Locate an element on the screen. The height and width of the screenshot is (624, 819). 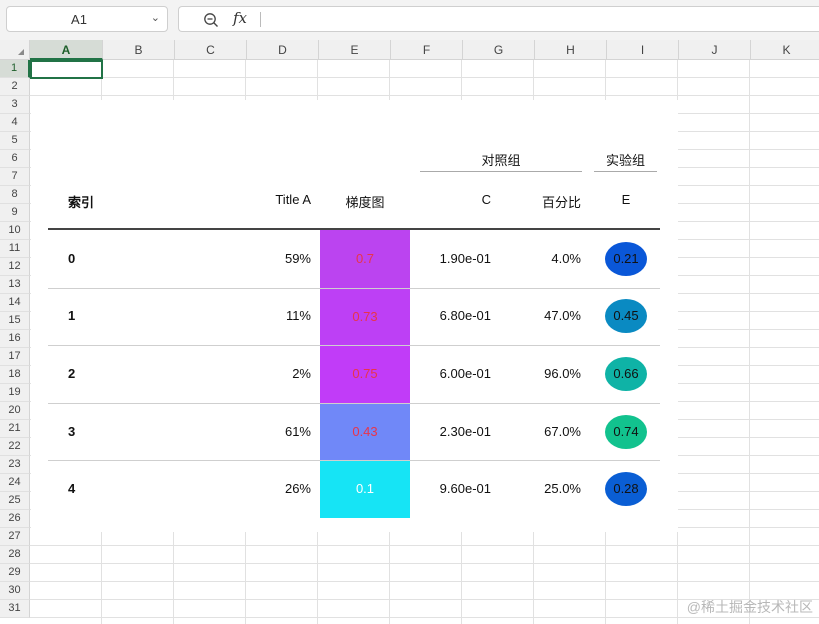
cell-percent: 67.0% is located at coordinates (562, 431).